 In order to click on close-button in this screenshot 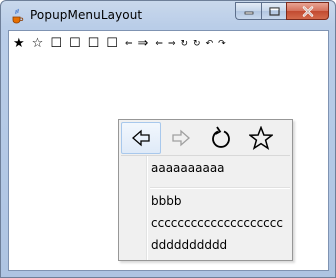, I will do `click(307, 11)`.